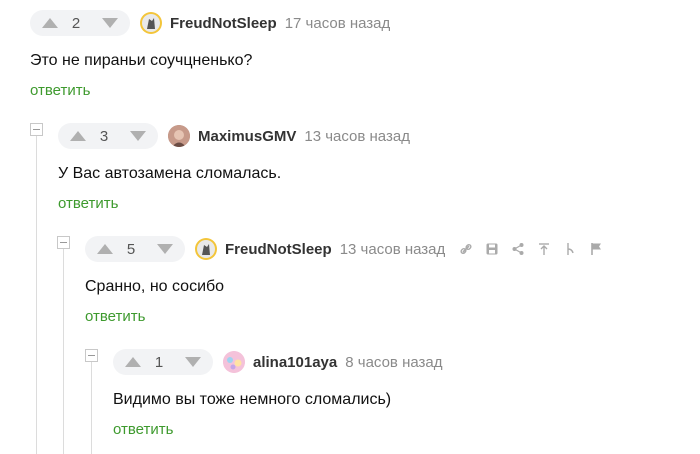  Describe the element at coordinates (159, 362) in the screenshot. I see `rating-count: 1` at that location.